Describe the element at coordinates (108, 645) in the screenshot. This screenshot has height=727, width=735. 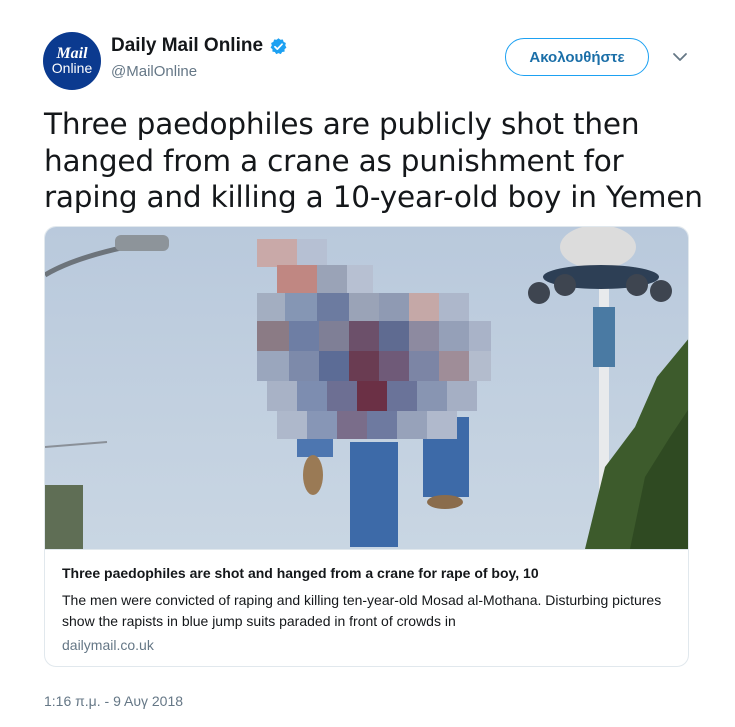
I see `card-domain: dailymail.co.uk` at that location.